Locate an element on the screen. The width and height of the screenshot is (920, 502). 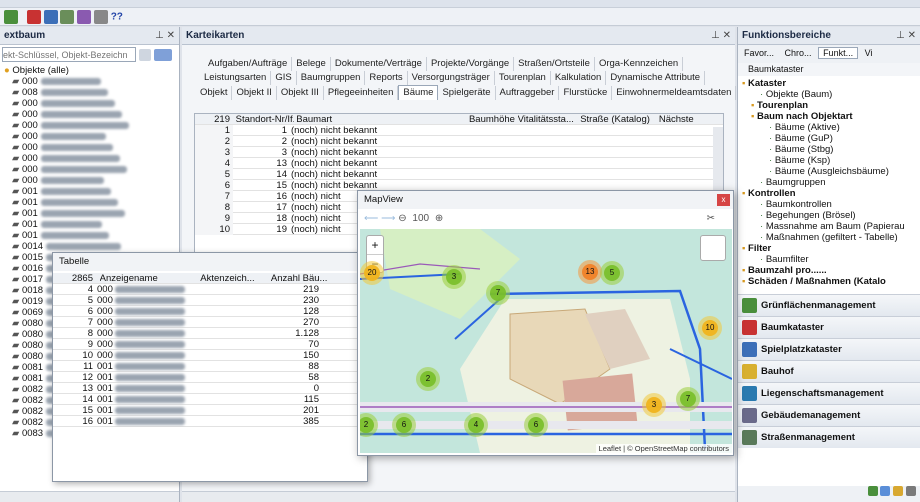
module-button: Liegenschaftsmanagement is located at coordinates (829, 393).